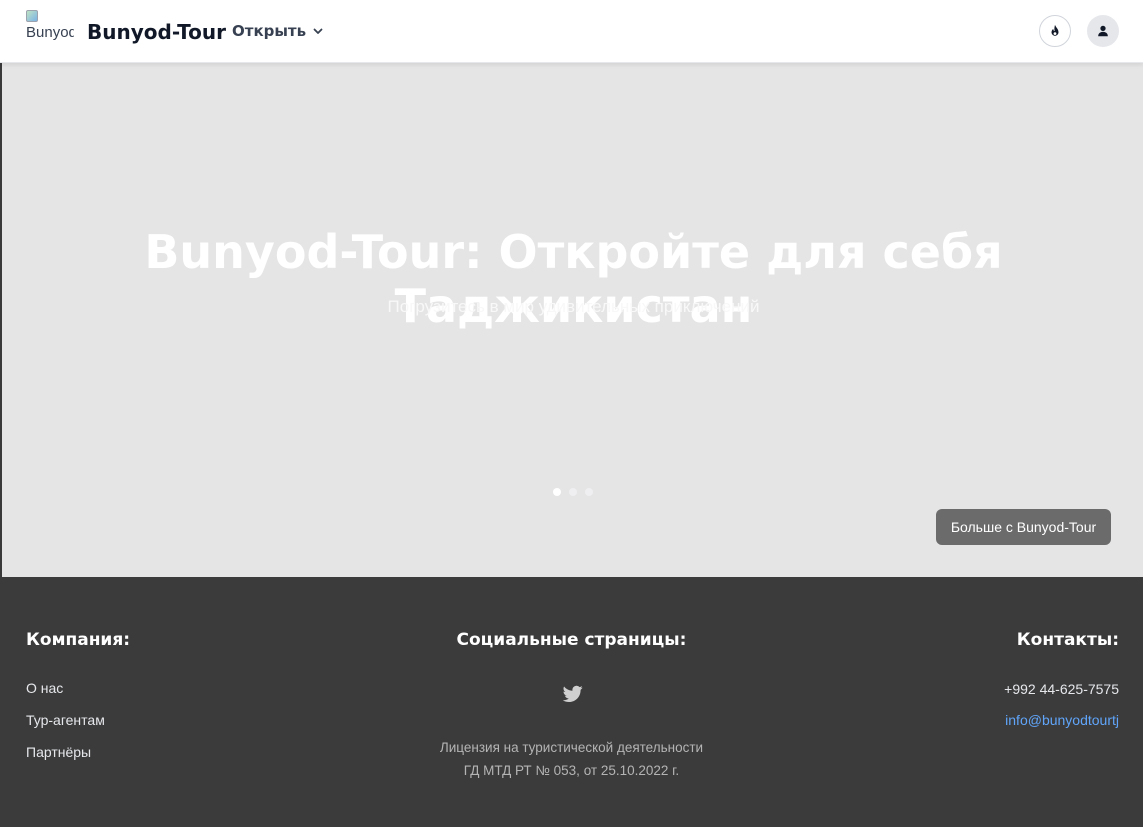 The width and height of the screenshot is (1143, 827). Describe the element at coordinates (1061, 689) in the screenshot. I see `phone-link: +992 44-625-7575` at that location.